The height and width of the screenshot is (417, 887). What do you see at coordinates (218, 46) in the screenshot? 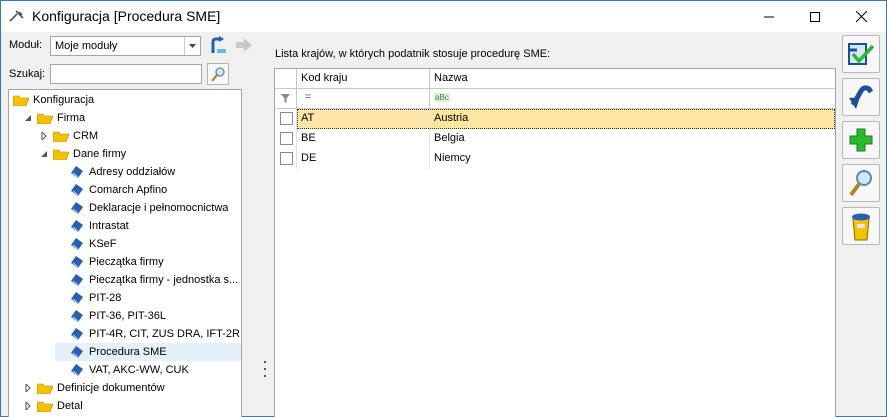
I see `module-refresh-button` at bounding box center [218, 46].